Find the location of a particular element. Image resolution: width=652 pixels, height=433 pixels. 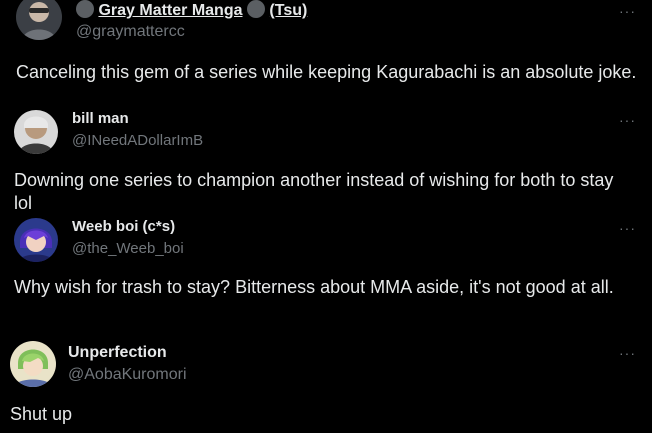

display-name: bill man is located at coordinates (100, 118).